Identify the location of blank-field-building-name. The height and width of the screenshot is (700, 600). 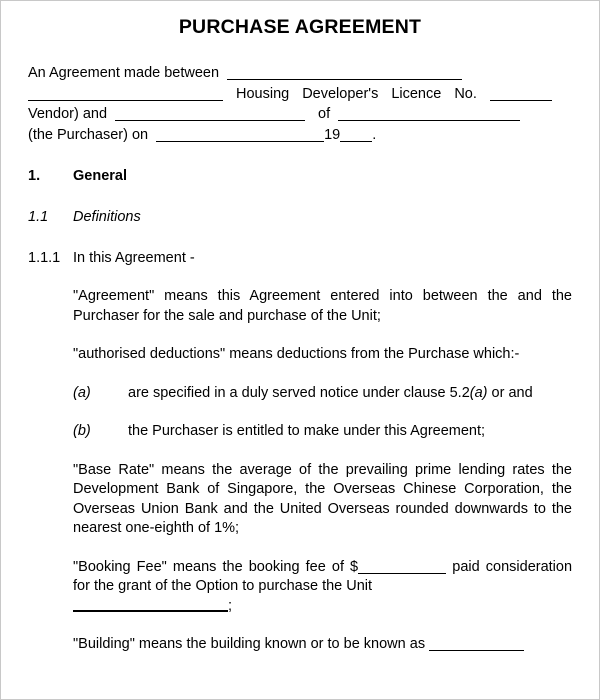
(477, 644).